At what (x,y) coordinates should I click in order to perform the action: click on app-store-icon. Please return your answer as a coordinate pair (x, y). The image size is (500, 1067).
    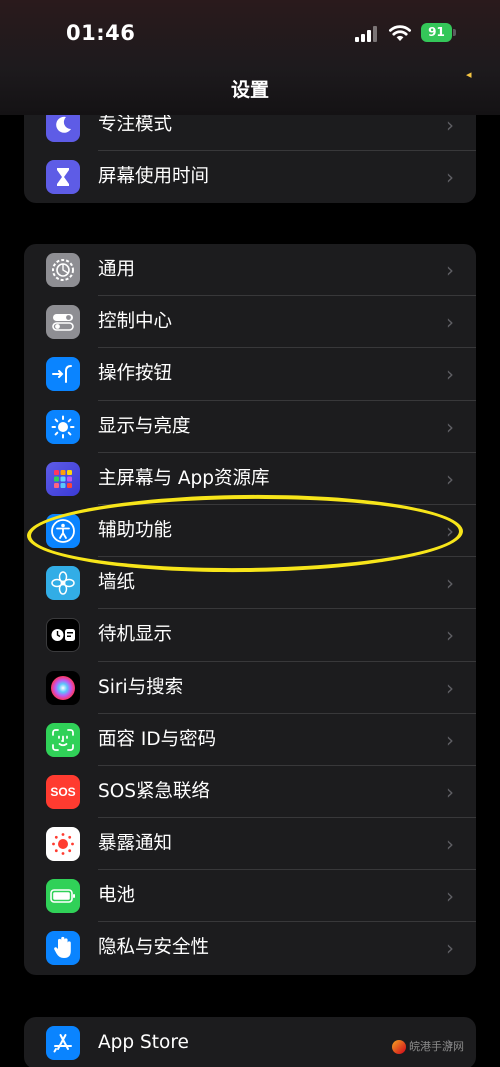
    Looking at the image, I should click on (63, 1043).